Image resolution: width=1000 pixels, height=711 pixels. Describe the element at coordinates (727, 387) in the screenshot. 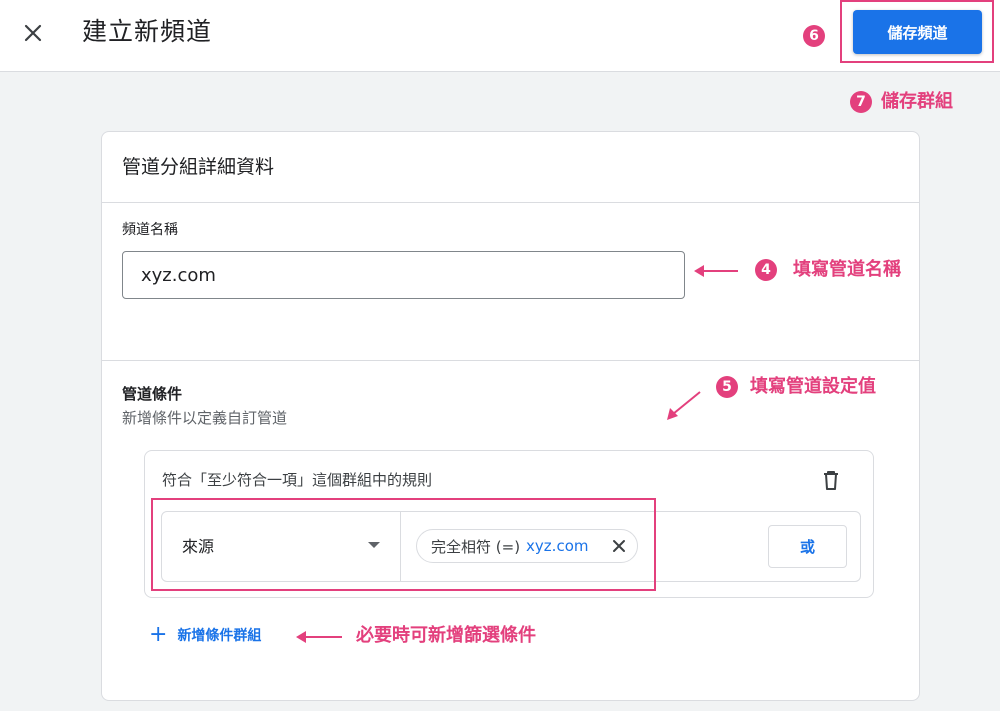

I see `annotation-badge-5: 5` at that location.